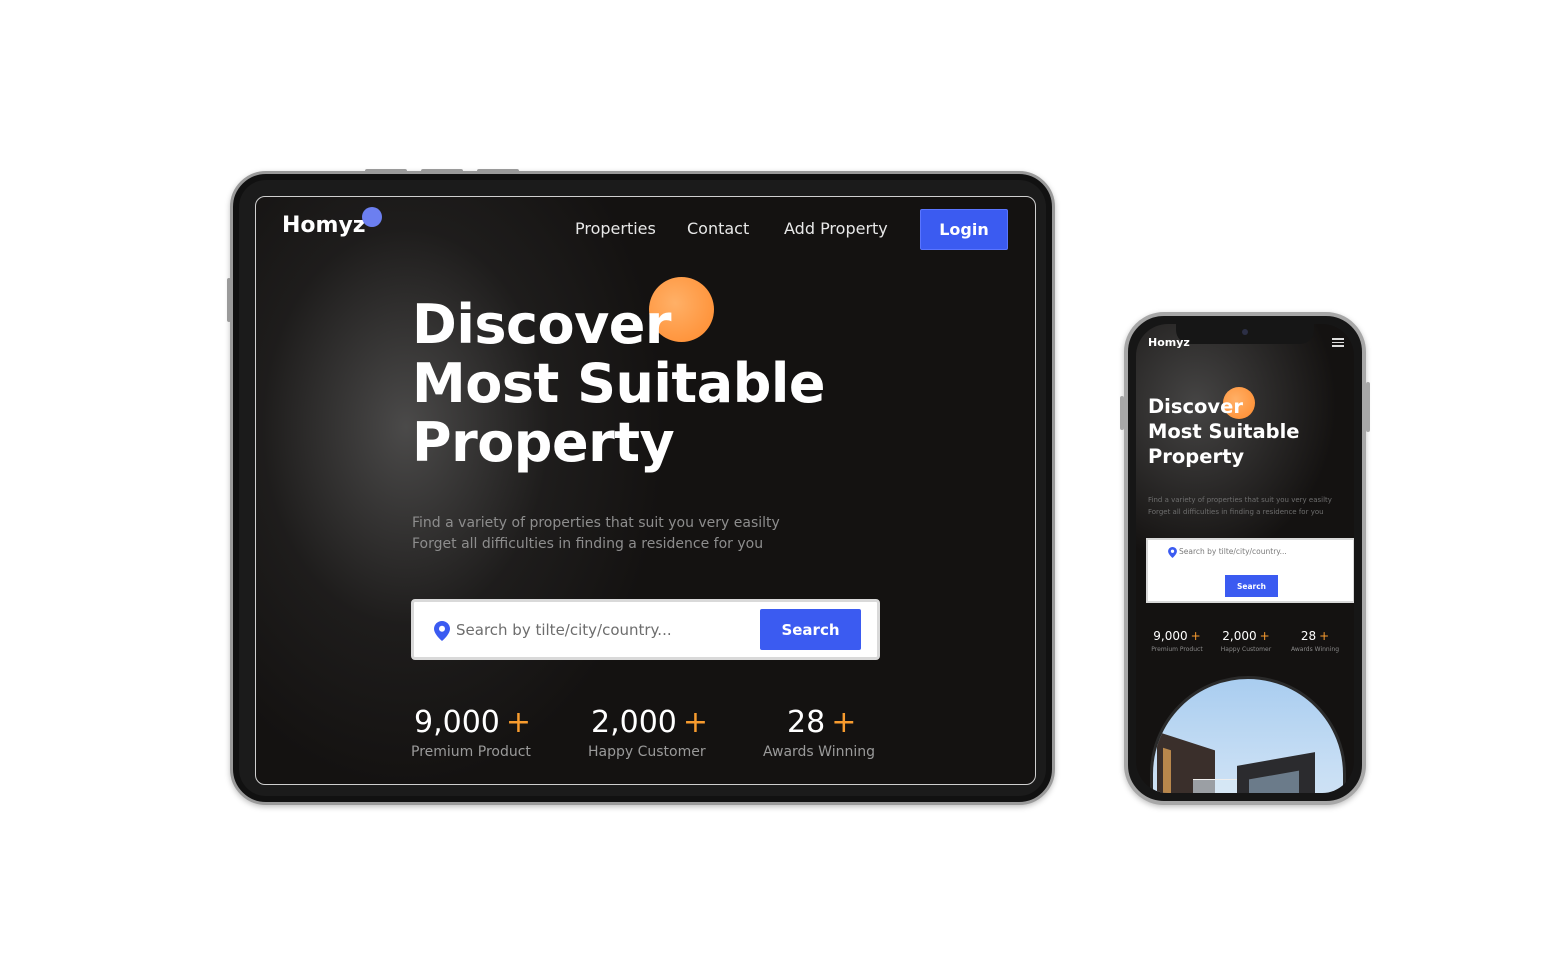 The width and height of the screenshot is (1568, 980). Describe the element at coordinates (615, 228) in the screenshot. I see `nav-properties: Properties` at that location.